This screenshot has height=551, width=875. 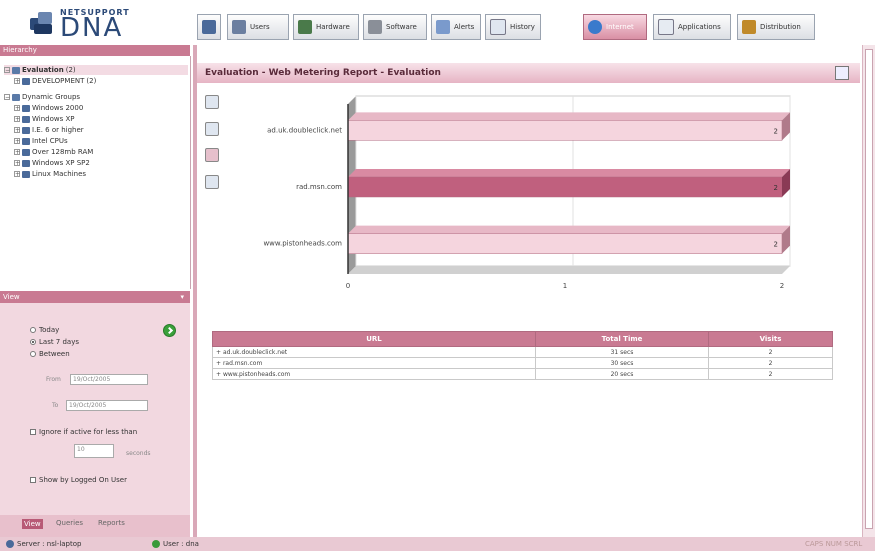 I want to click on url-text: www.pistonheads.com, so click(x=256, y=374).